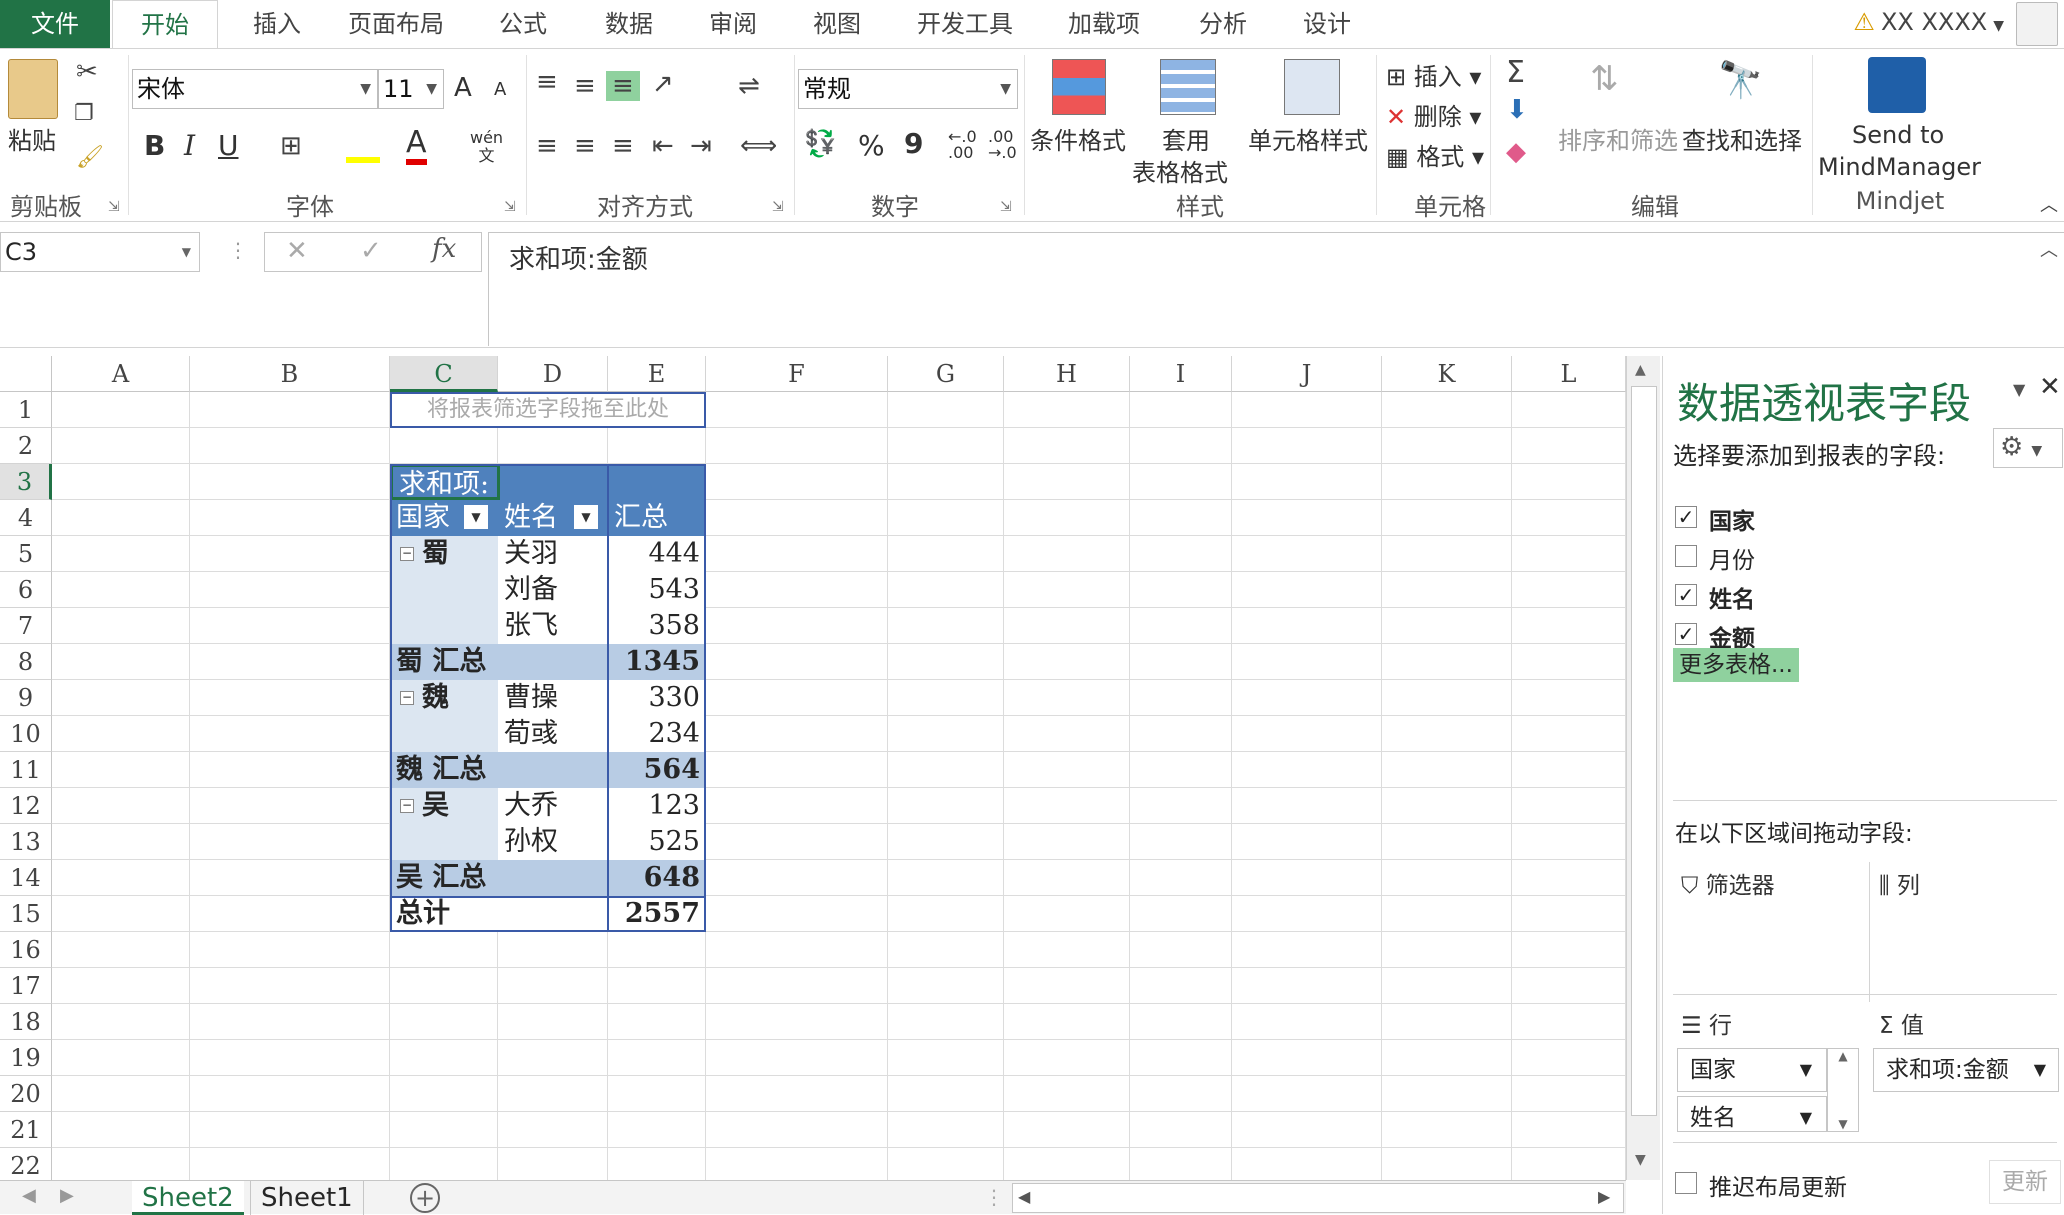 Image resolution: width=2064 pixels, height=1215 pixels. What do you see at coordinates (2019, 389) in the screenshot?
I see `pane-options-icon: ▼` at bounding box center [2019, 389].